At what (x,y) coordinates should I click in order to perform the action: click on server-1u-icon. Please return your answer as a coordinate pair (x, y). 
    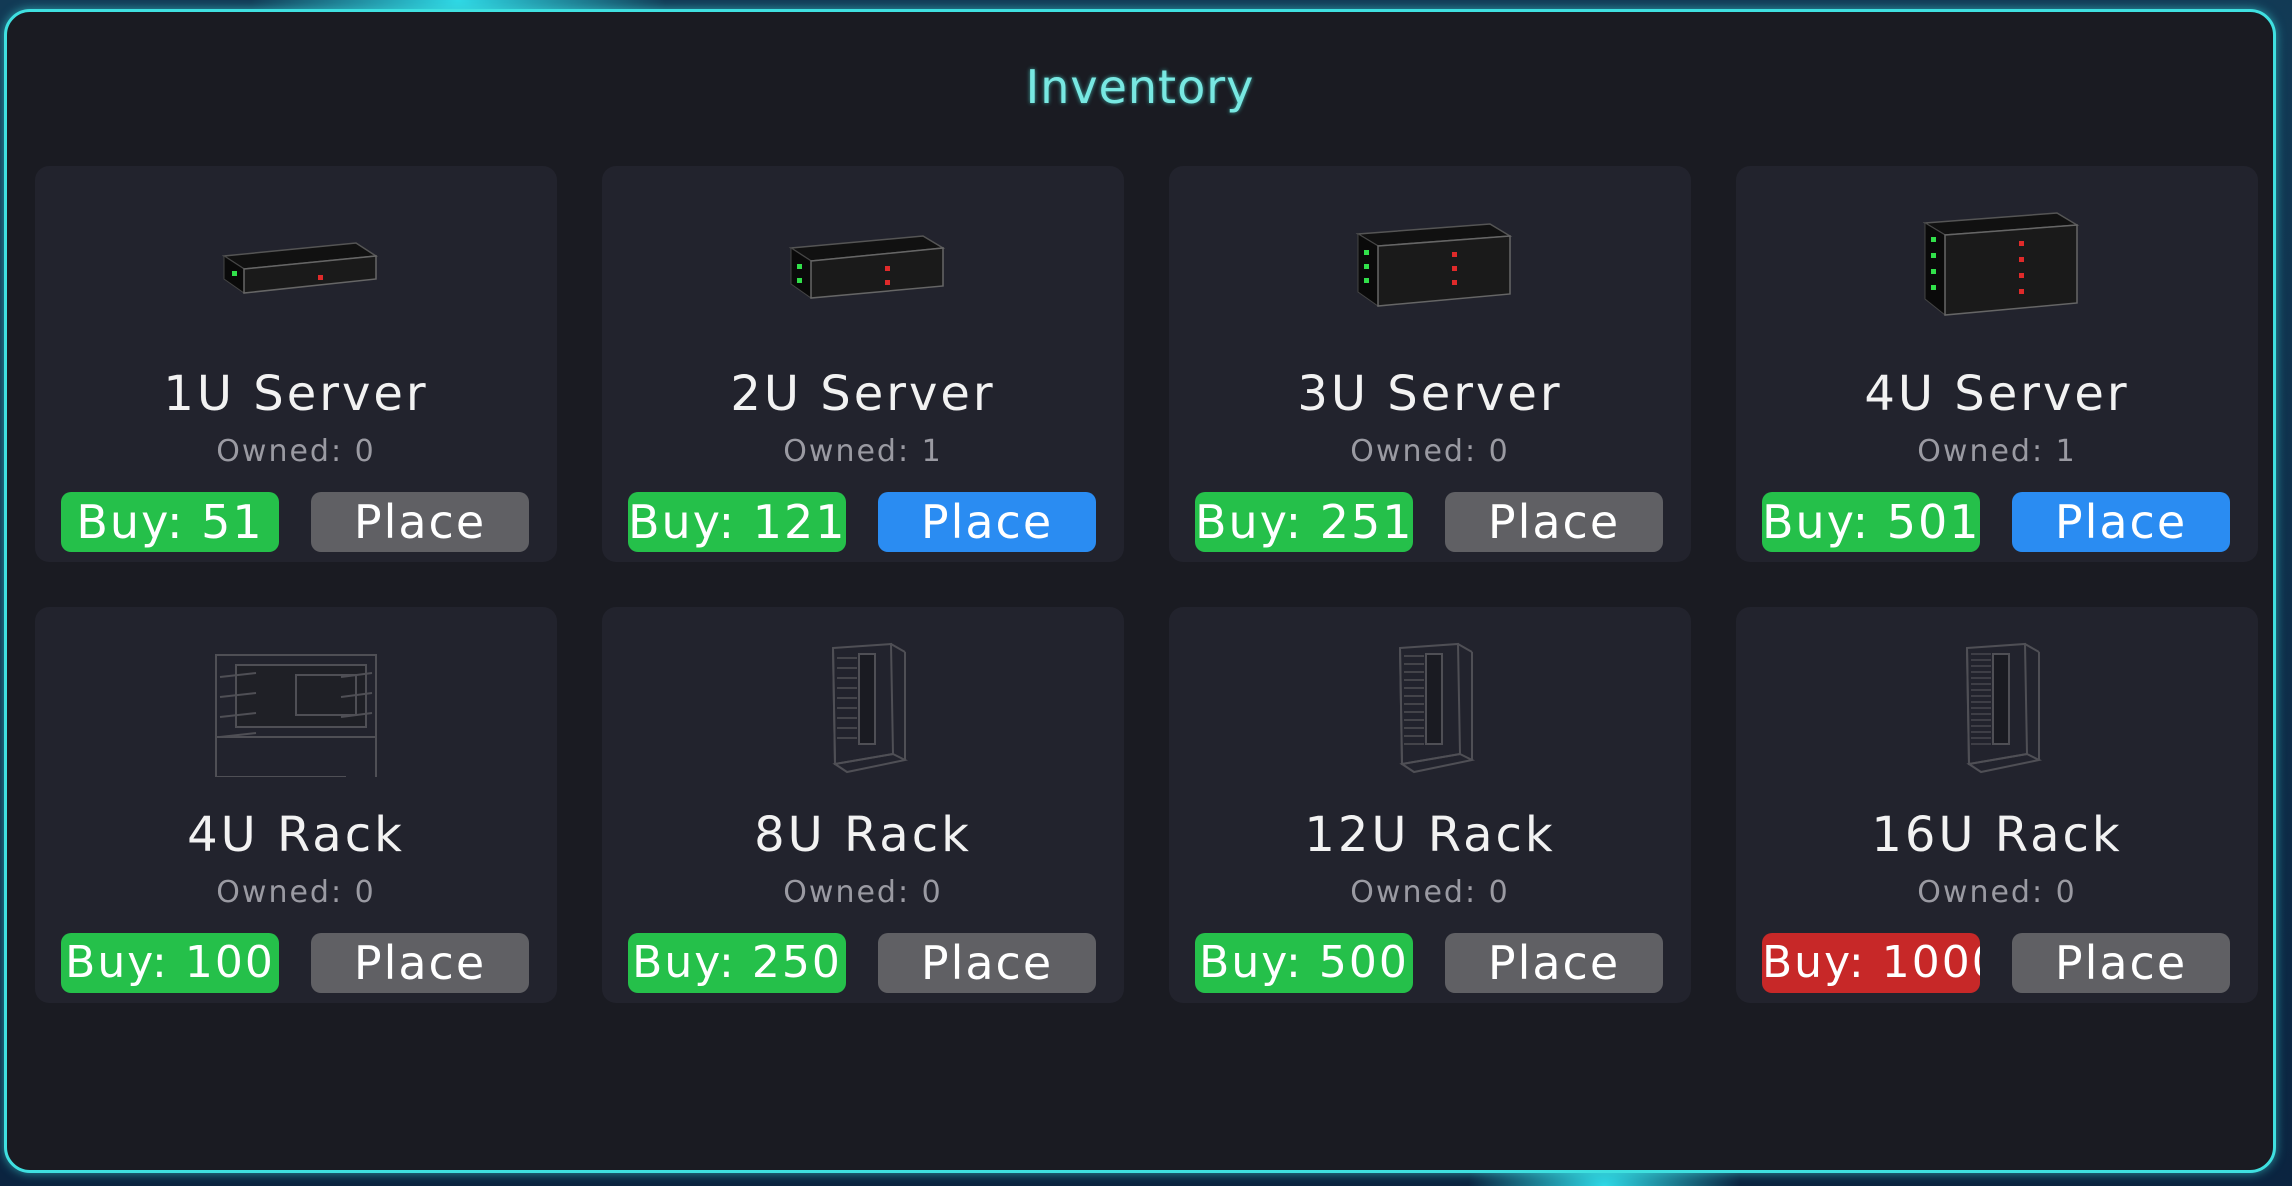
    Looking at the image, I should click on (296, 271).